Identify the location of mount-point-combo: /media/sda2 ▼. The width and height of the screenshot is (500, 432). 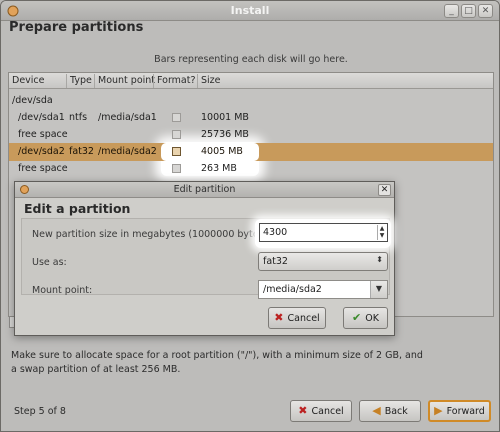
(323, 289).